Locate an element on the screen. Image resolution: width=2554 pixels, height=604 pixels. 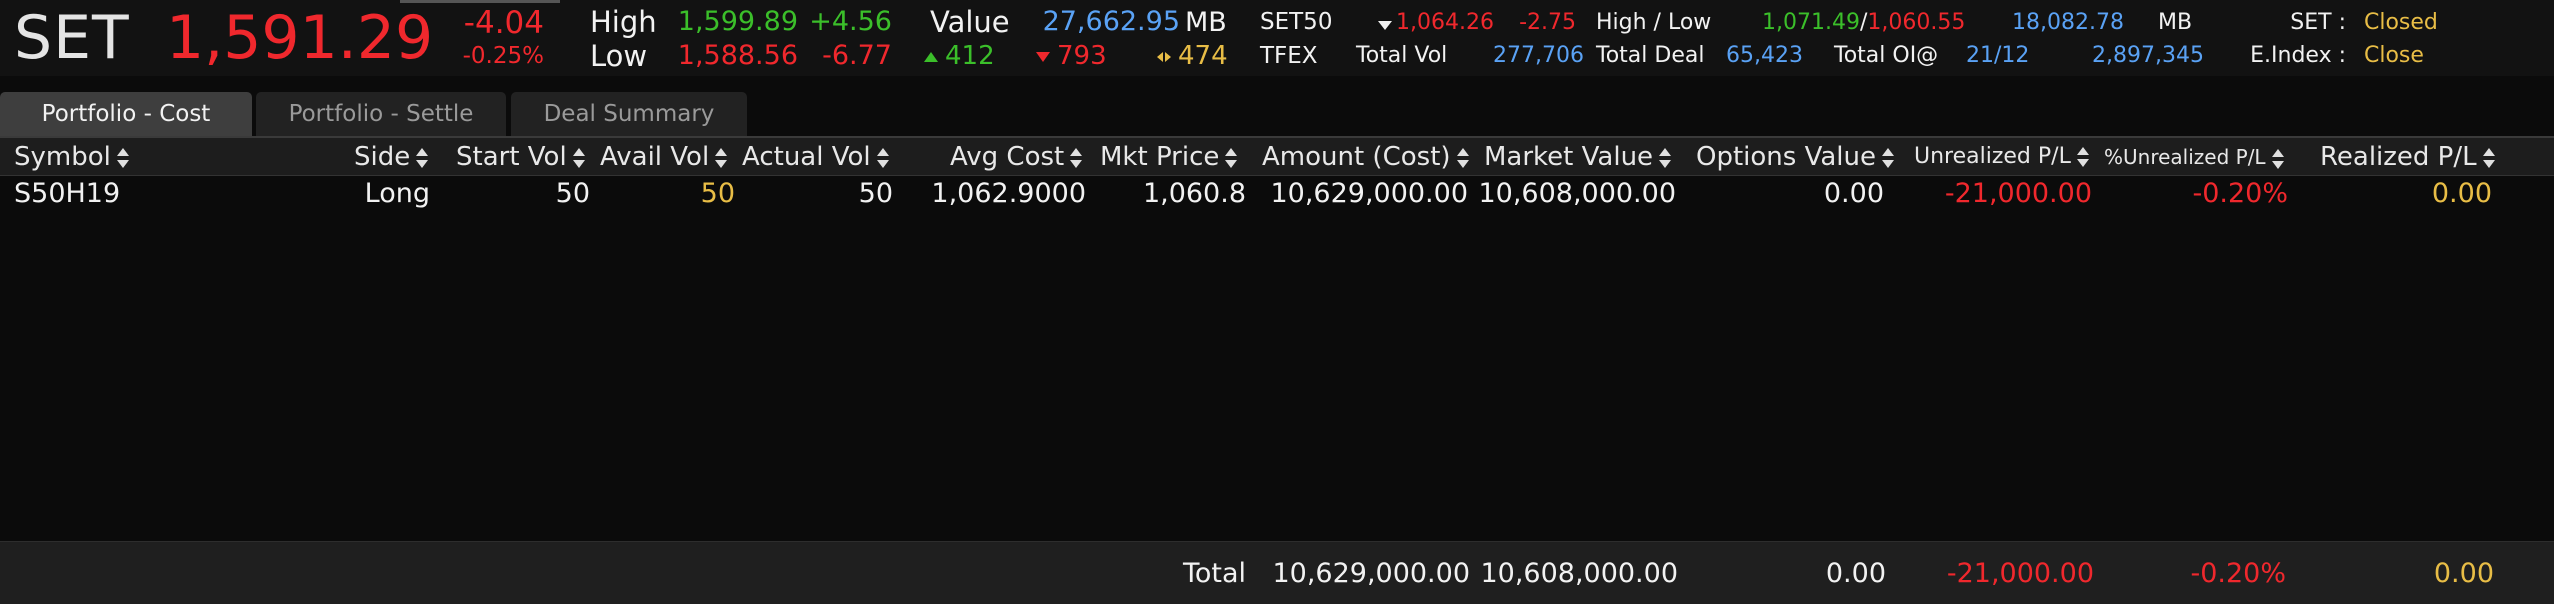
set50-dropdown-icon is located at coordinates (1385, 25).